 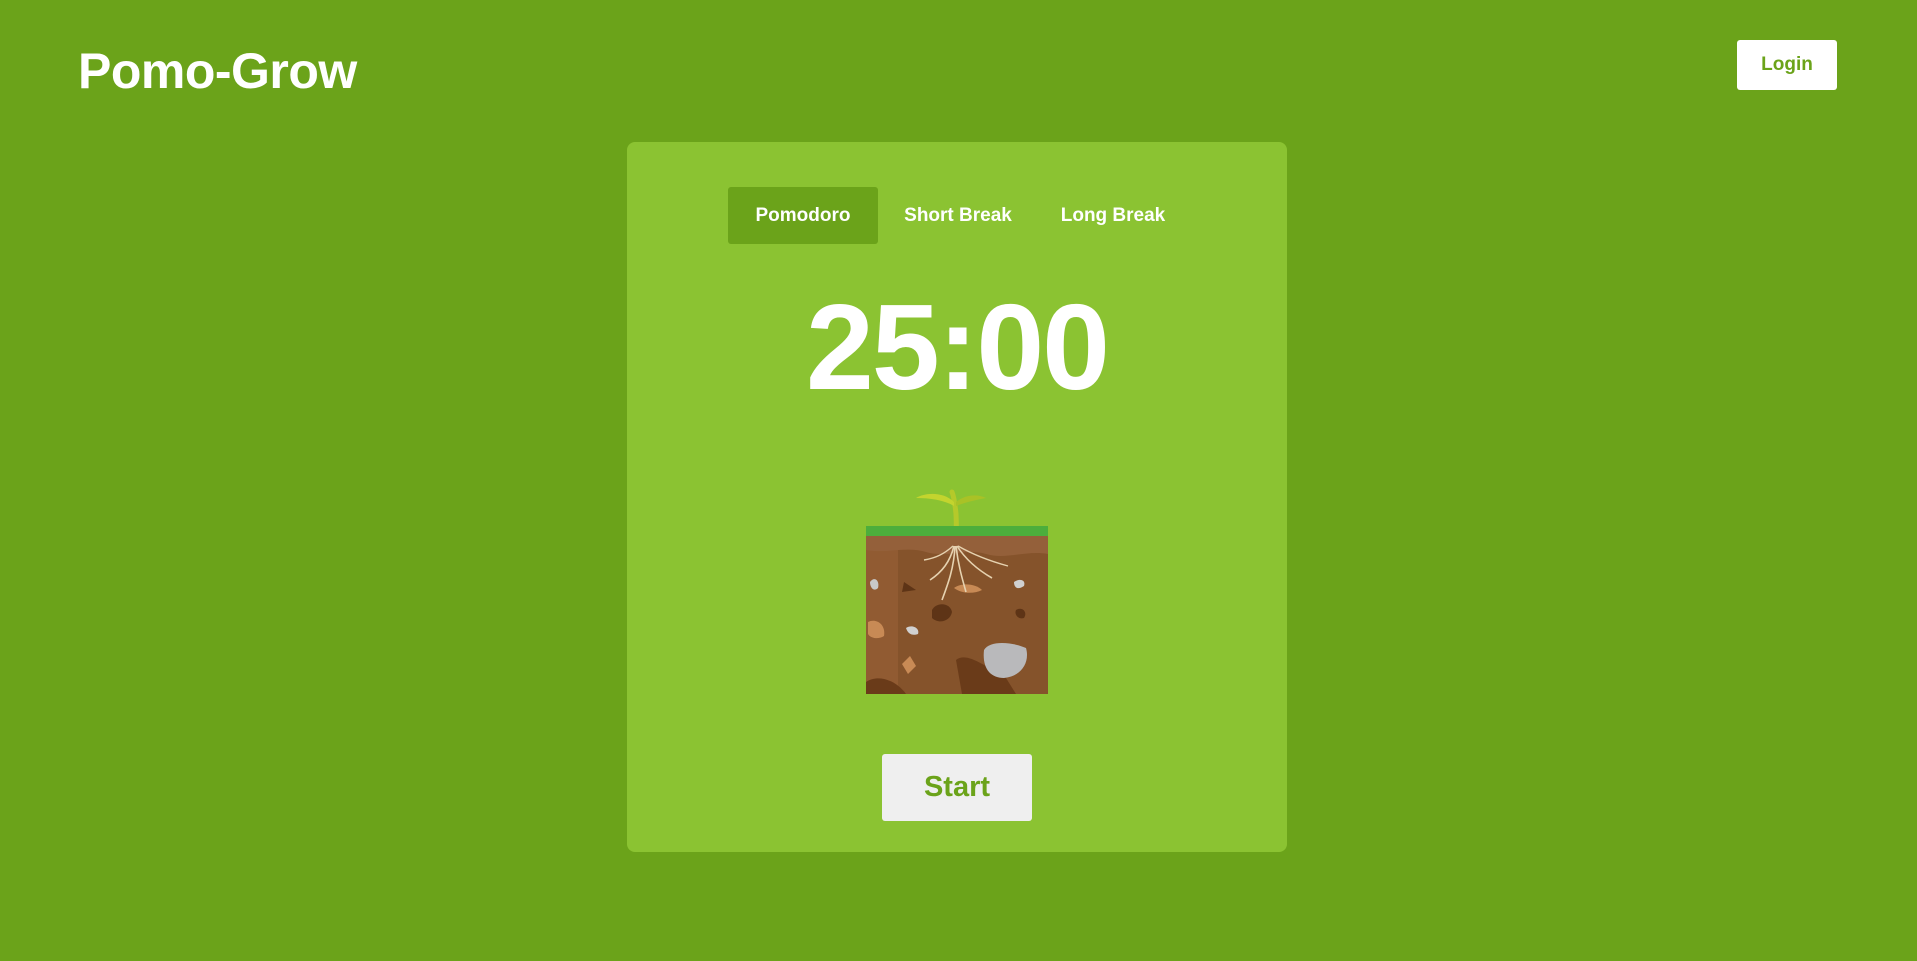 I want to click on mode-tabs: Pomodoro Short Break Long Break, so click(x=957, y=215).